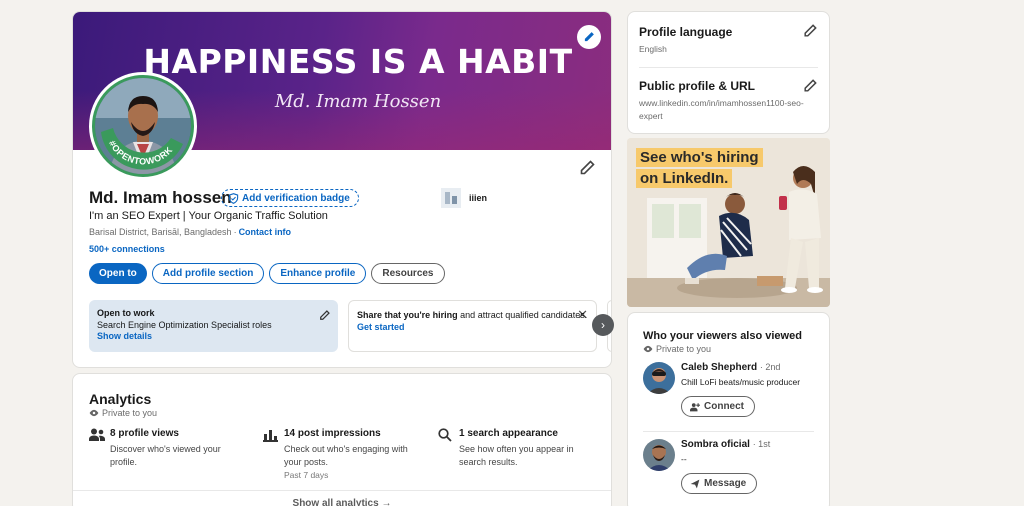 This screenshot has width=1024, height=506. I want to click on search-icon, so click(445, 435).